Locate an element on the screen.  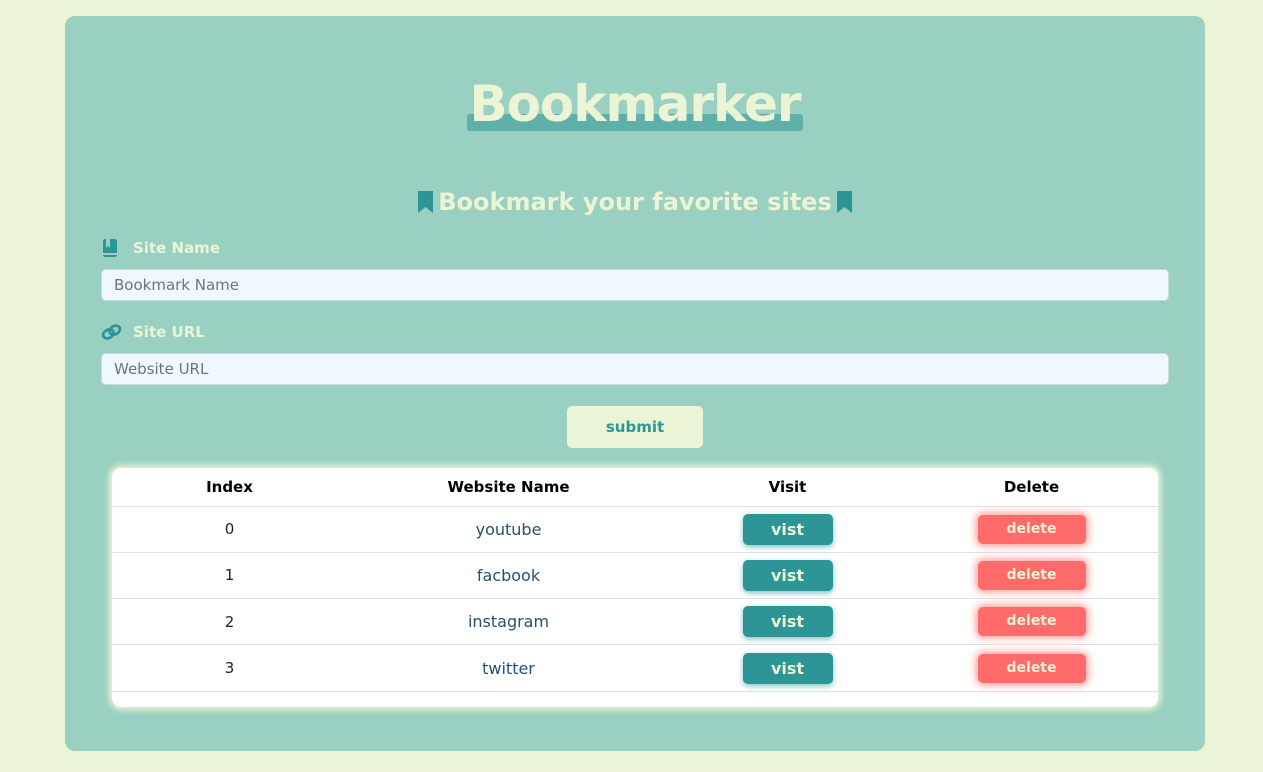
table-row: 0 youtube vist delete is located at coordinates (635, 529).